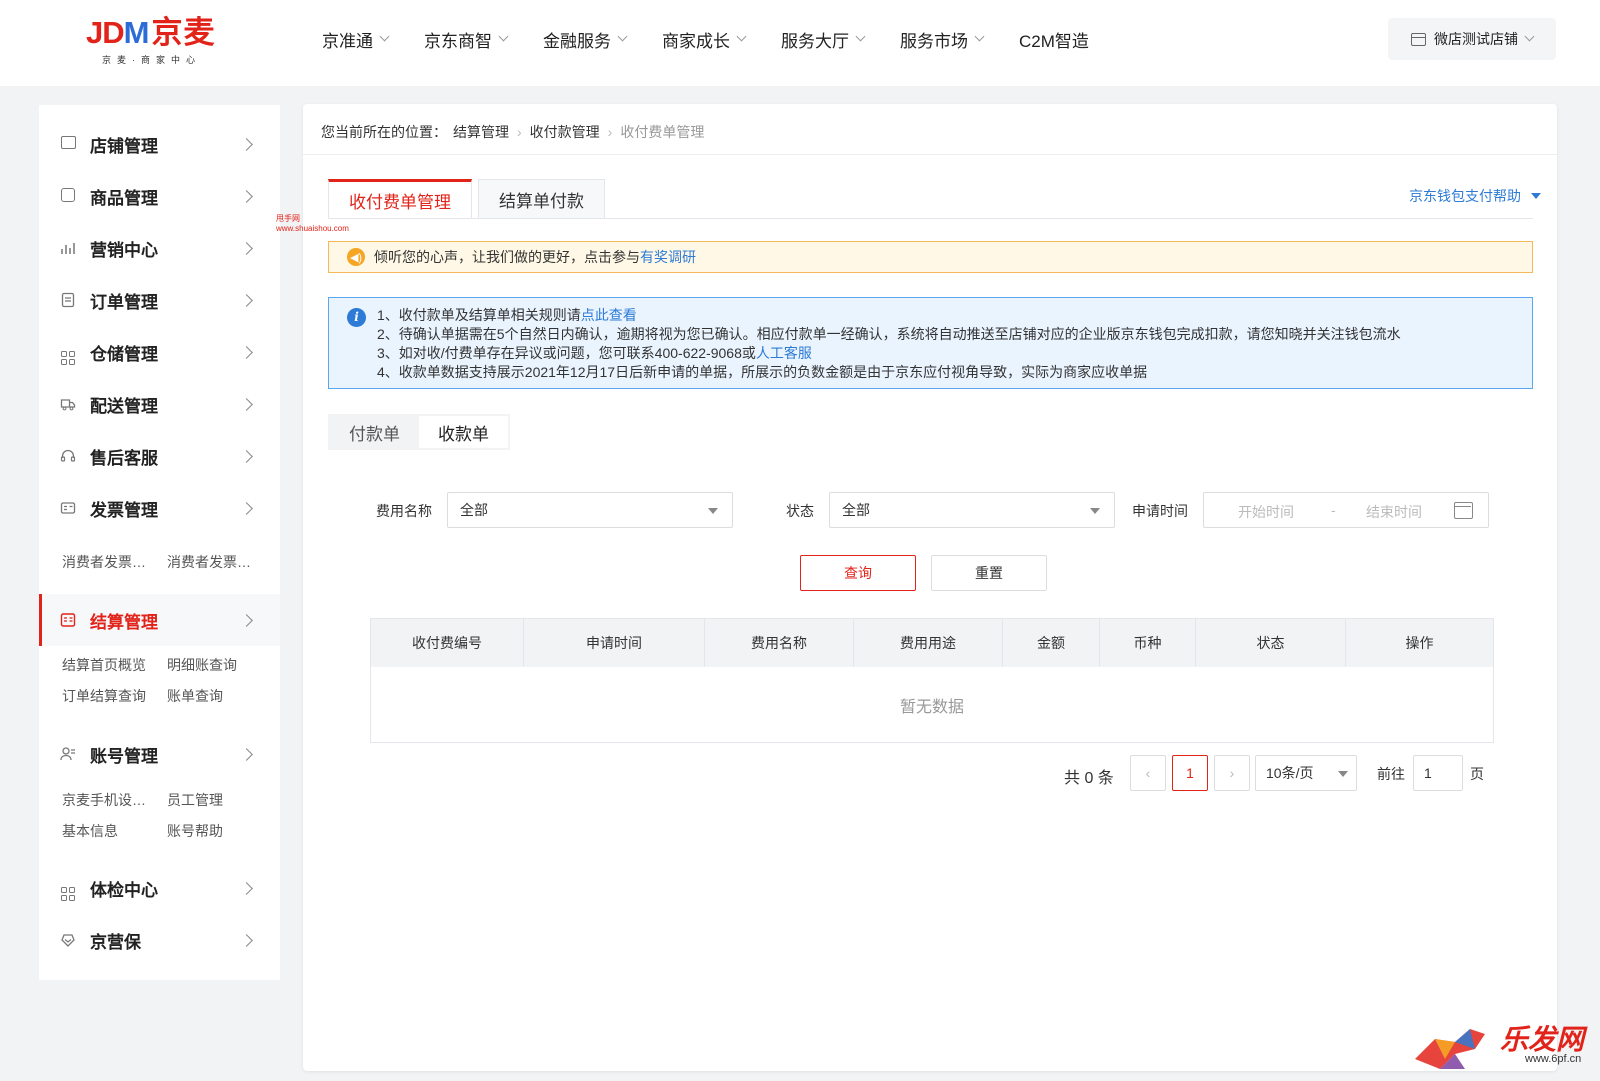 Image resolution: width=1600 pixels, height=1081 pixels. What do you see at coordinates (590, 510) in the screenshot?
I see `fee-name-select: 全部` at bounding box center [590, 510].